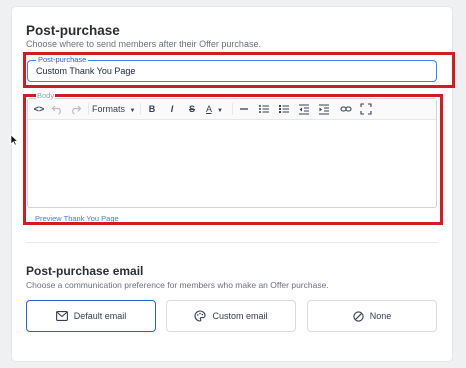 Image resolution: width=466 pixels, height=368 pixels. What do you see at coordinates (100, 316) in the screenshot?
I see `default-email-label: Default email` at bounding box center [100, 316].